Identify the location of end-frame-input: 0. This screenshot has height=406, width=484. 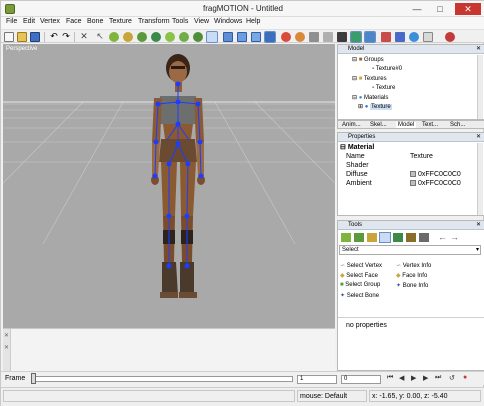
(361, 379).